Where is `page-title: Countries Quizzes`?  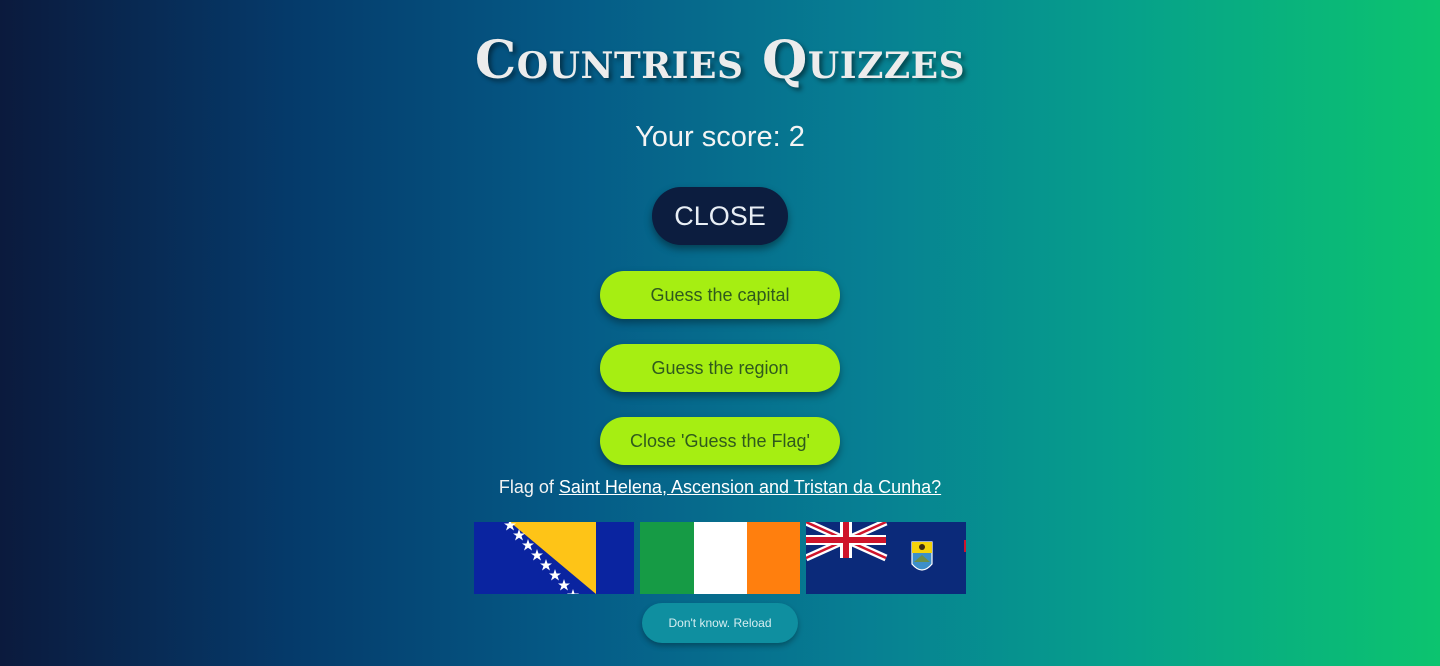 page-title: Countries Quizzes is located at coordinates (720, 60).